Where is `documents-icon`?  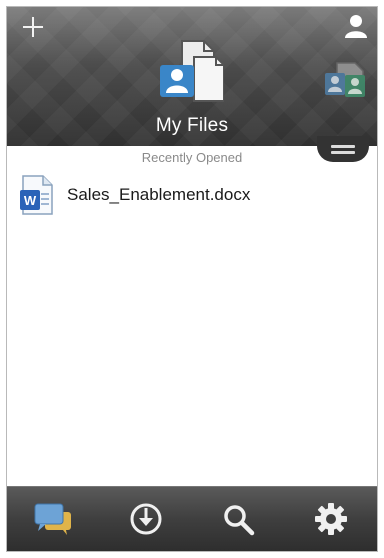 documents-icon is located at coordinates (192, 71).